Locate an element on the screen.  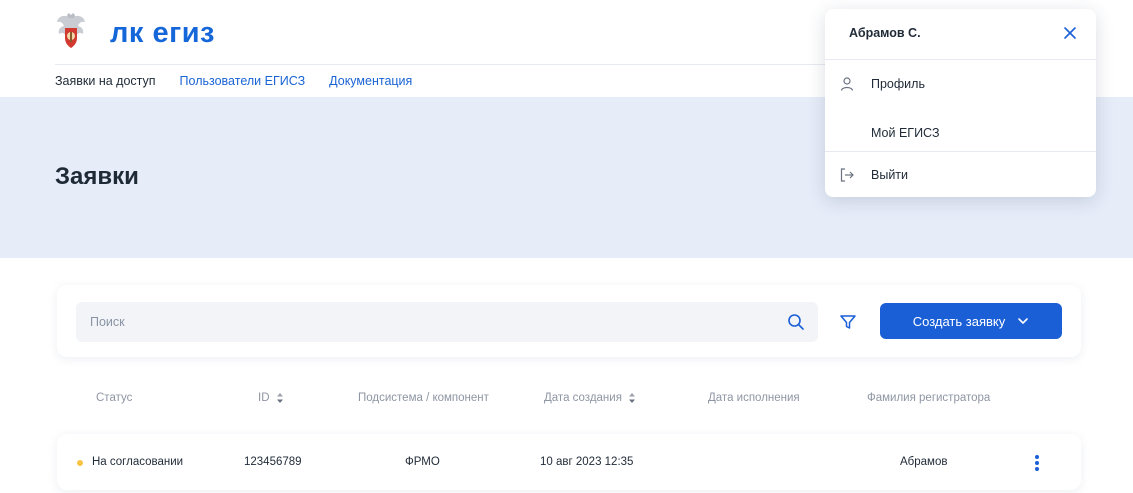
registrar-cell: Абрамов is located at coordinates (924, 462).